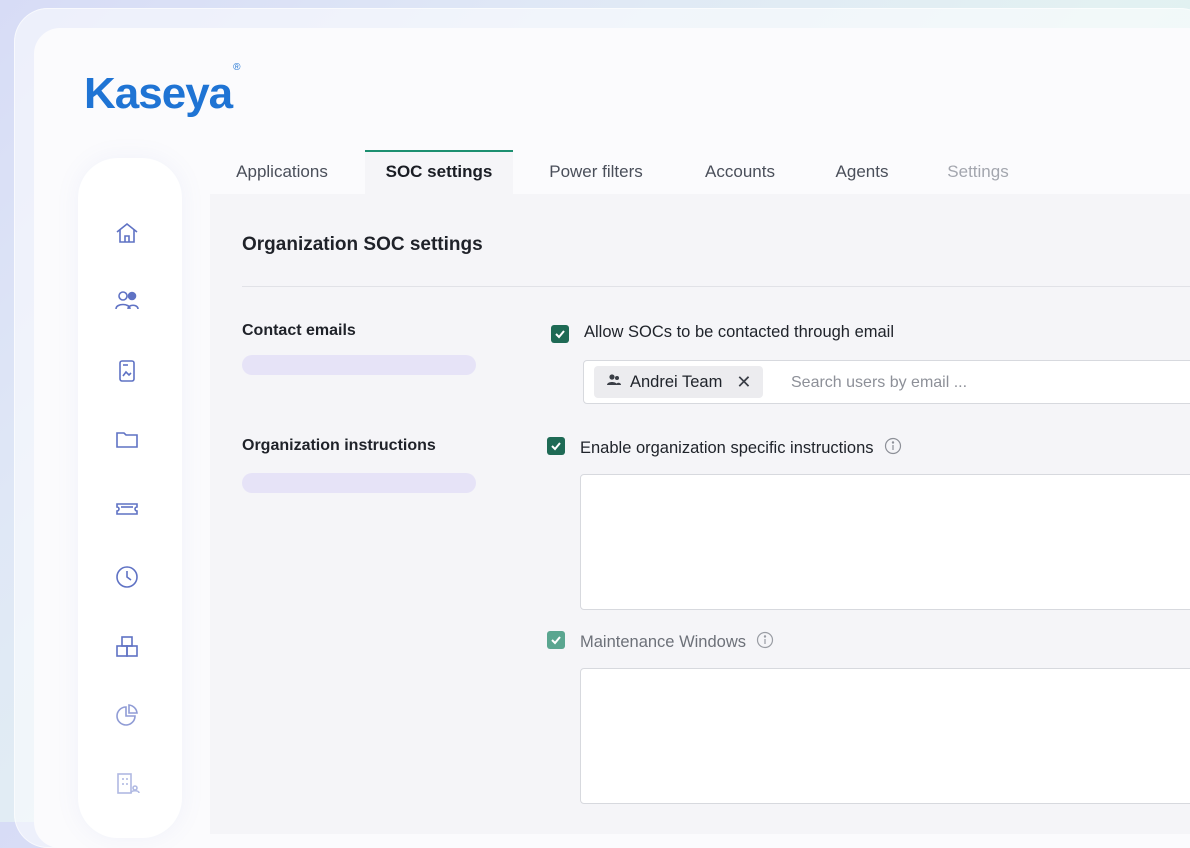 Image resolution: width=1190 pixels, height=848 pixels. I want to click on ticket-icon, so click(127, 509).